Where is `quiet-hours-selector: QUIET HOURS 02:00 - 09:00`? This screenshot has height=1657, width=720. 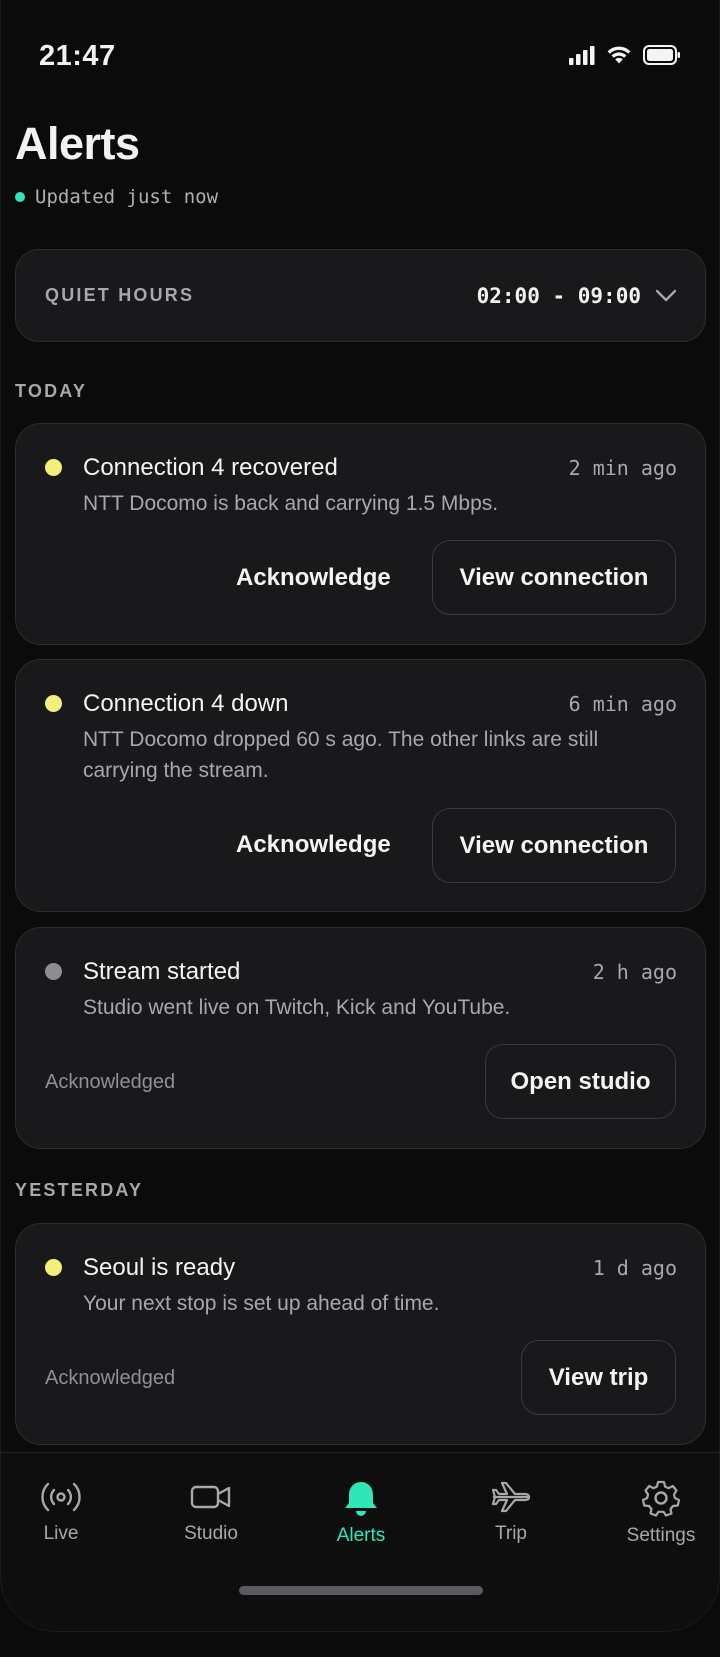 quiet-hours-selector: QUIET HOURS 02:00 - 09:00 is located at coordinates (360, 295).